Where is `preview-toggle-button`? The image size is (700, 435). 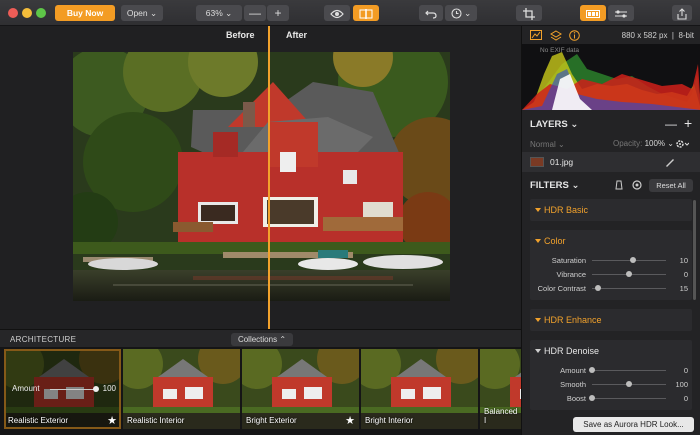 preview-toggle-button is located at coordinates (337, 13).